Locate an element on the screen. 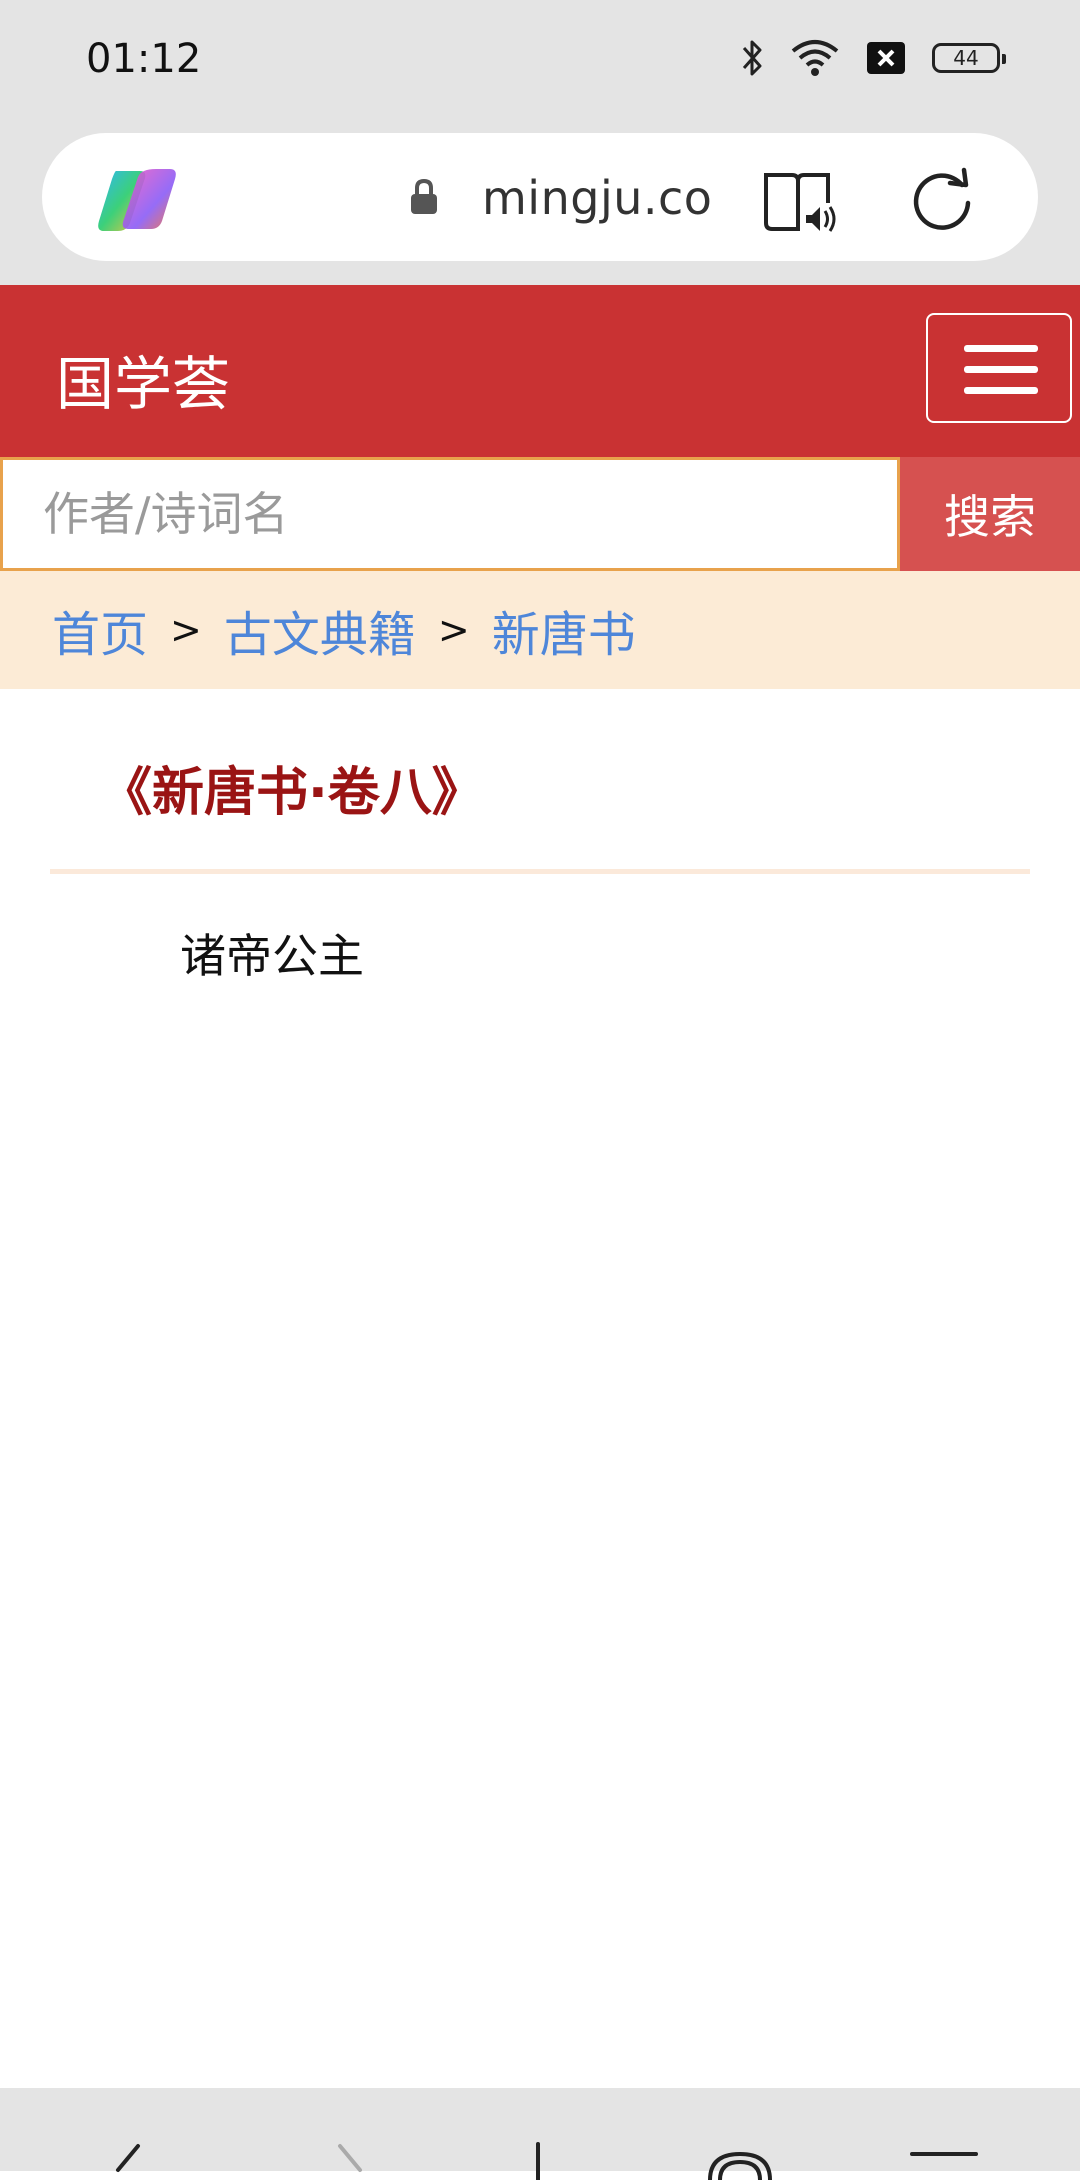 The width and height of the screenshot is (1080, 2180). read-aloud-icon is located at coordinates (800, 203).